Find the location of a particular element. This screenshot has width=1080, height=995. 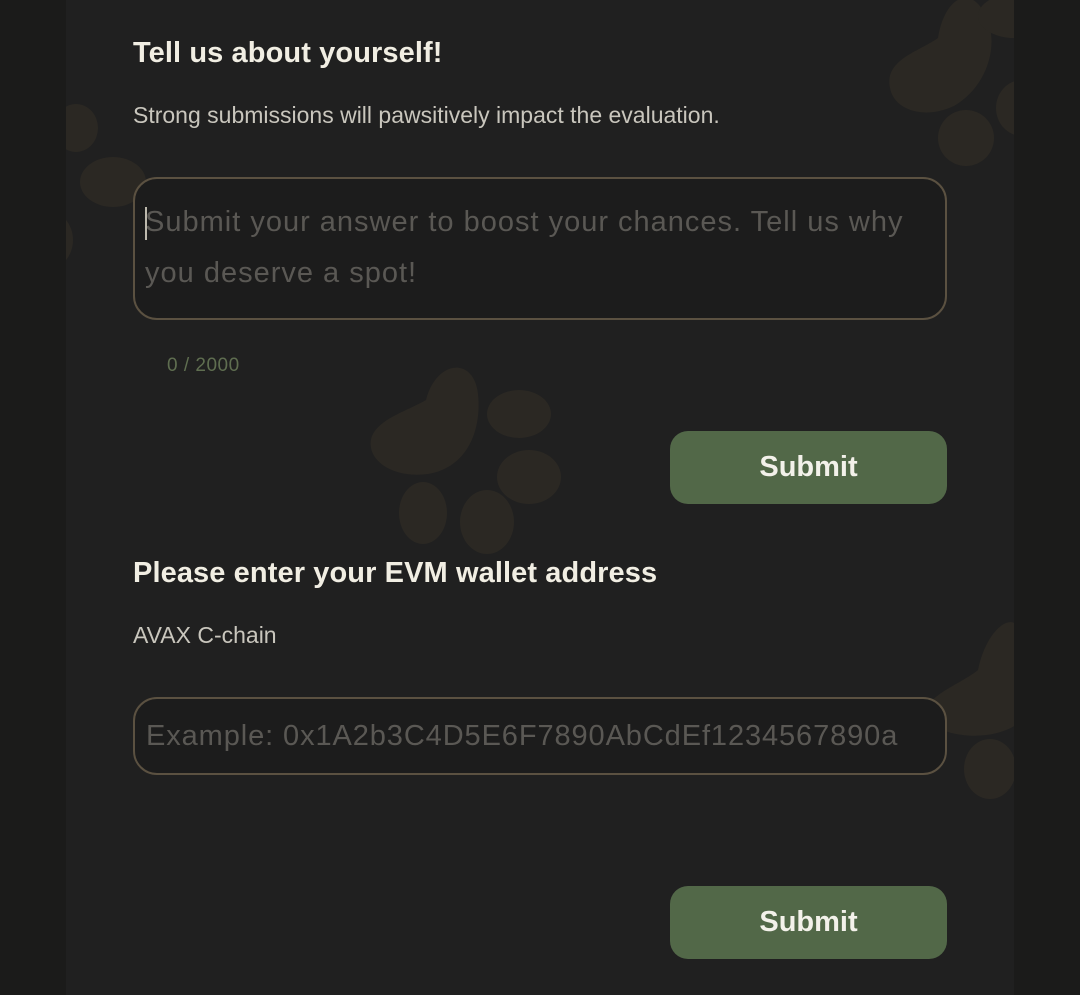

about-submit-button: Submit is located at coordinates (808, 467).